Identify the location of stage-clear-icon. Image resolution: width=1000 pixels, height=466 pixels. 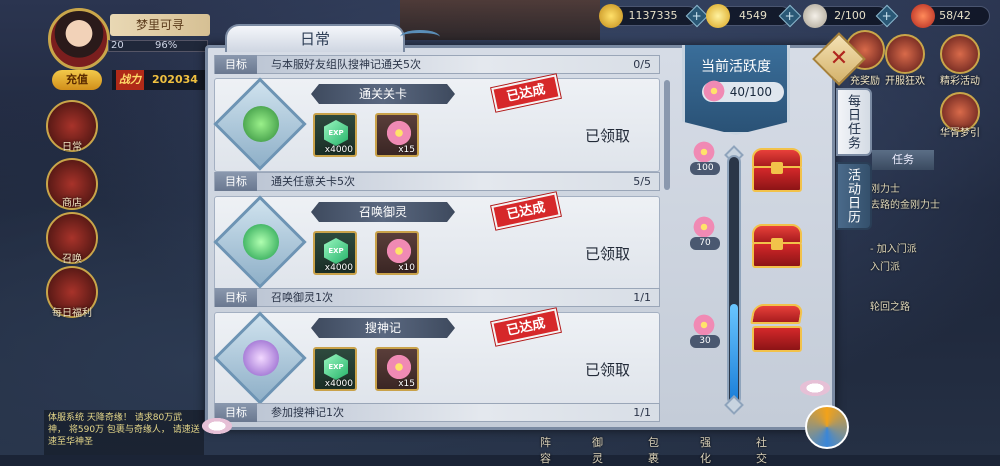
(261, 124).